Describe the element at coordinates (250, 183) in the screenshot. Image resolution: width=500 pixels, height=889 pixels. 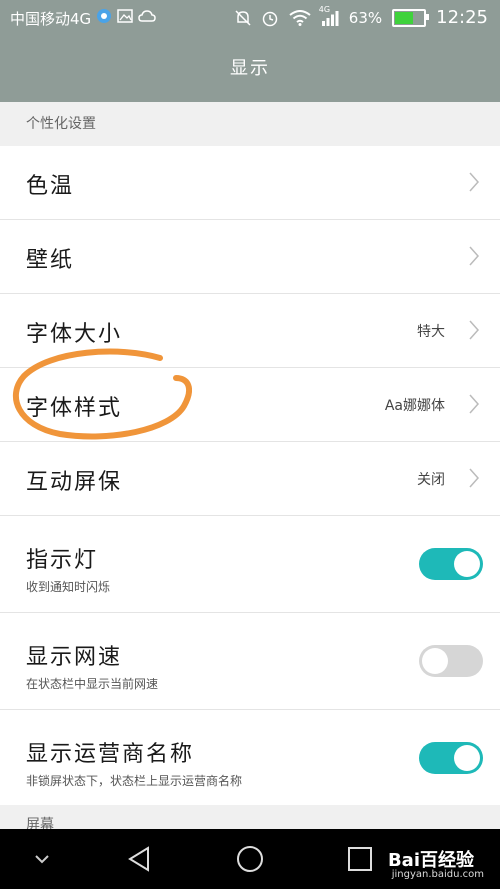
I see `row-color-temperature: 色温` at that location.